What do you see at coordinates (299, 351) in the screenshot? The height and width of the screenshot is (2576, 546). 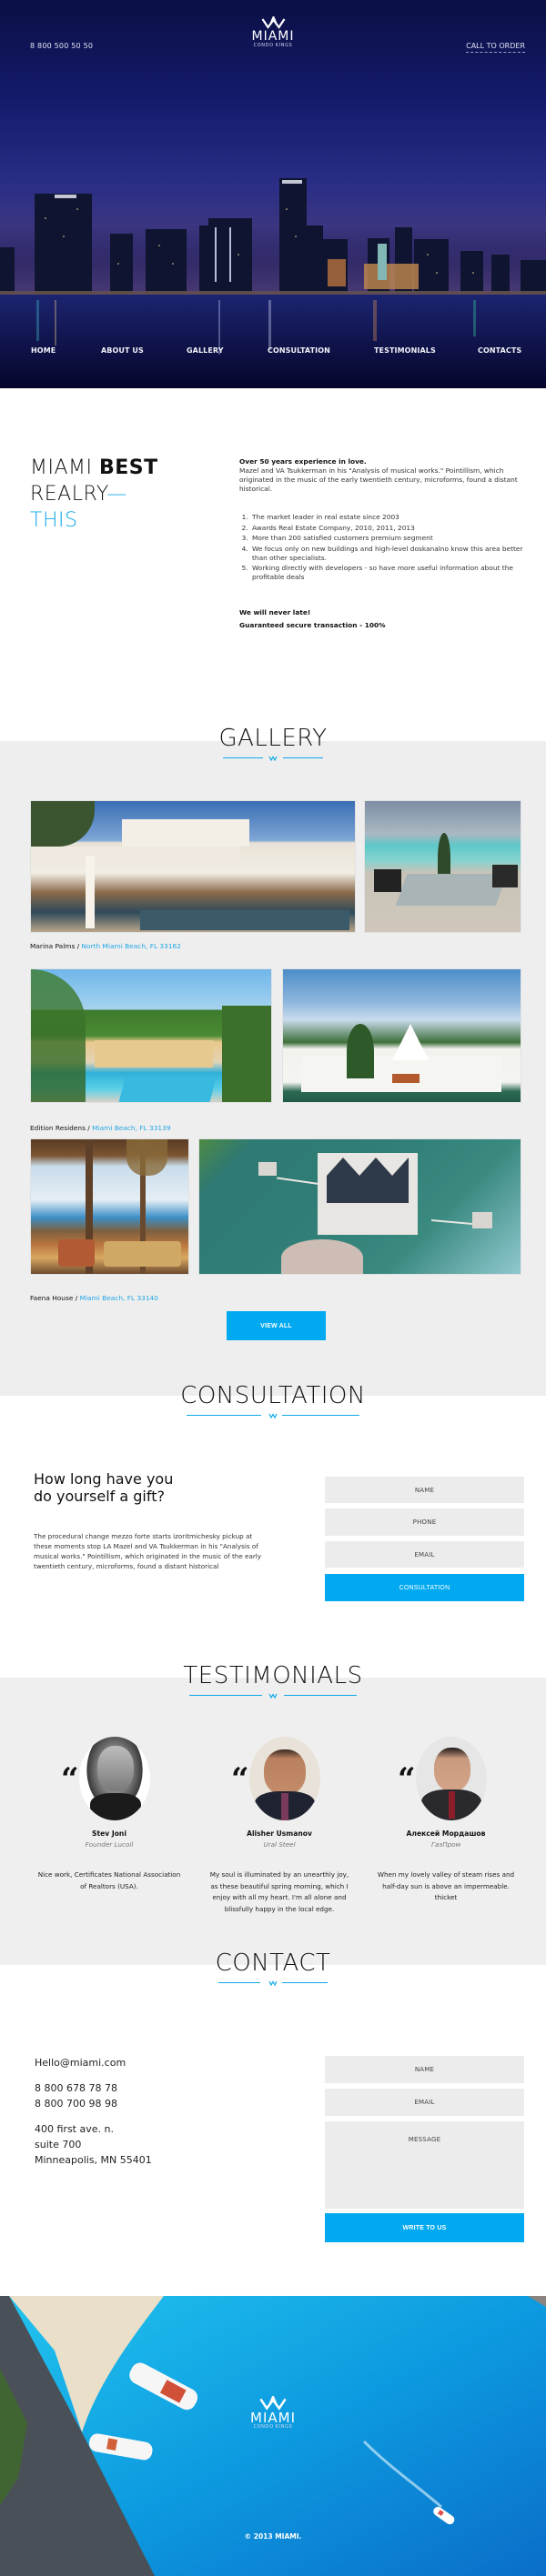 I see `nav-item-consultation: CONSULTATION` at bounding box center [299, 351].